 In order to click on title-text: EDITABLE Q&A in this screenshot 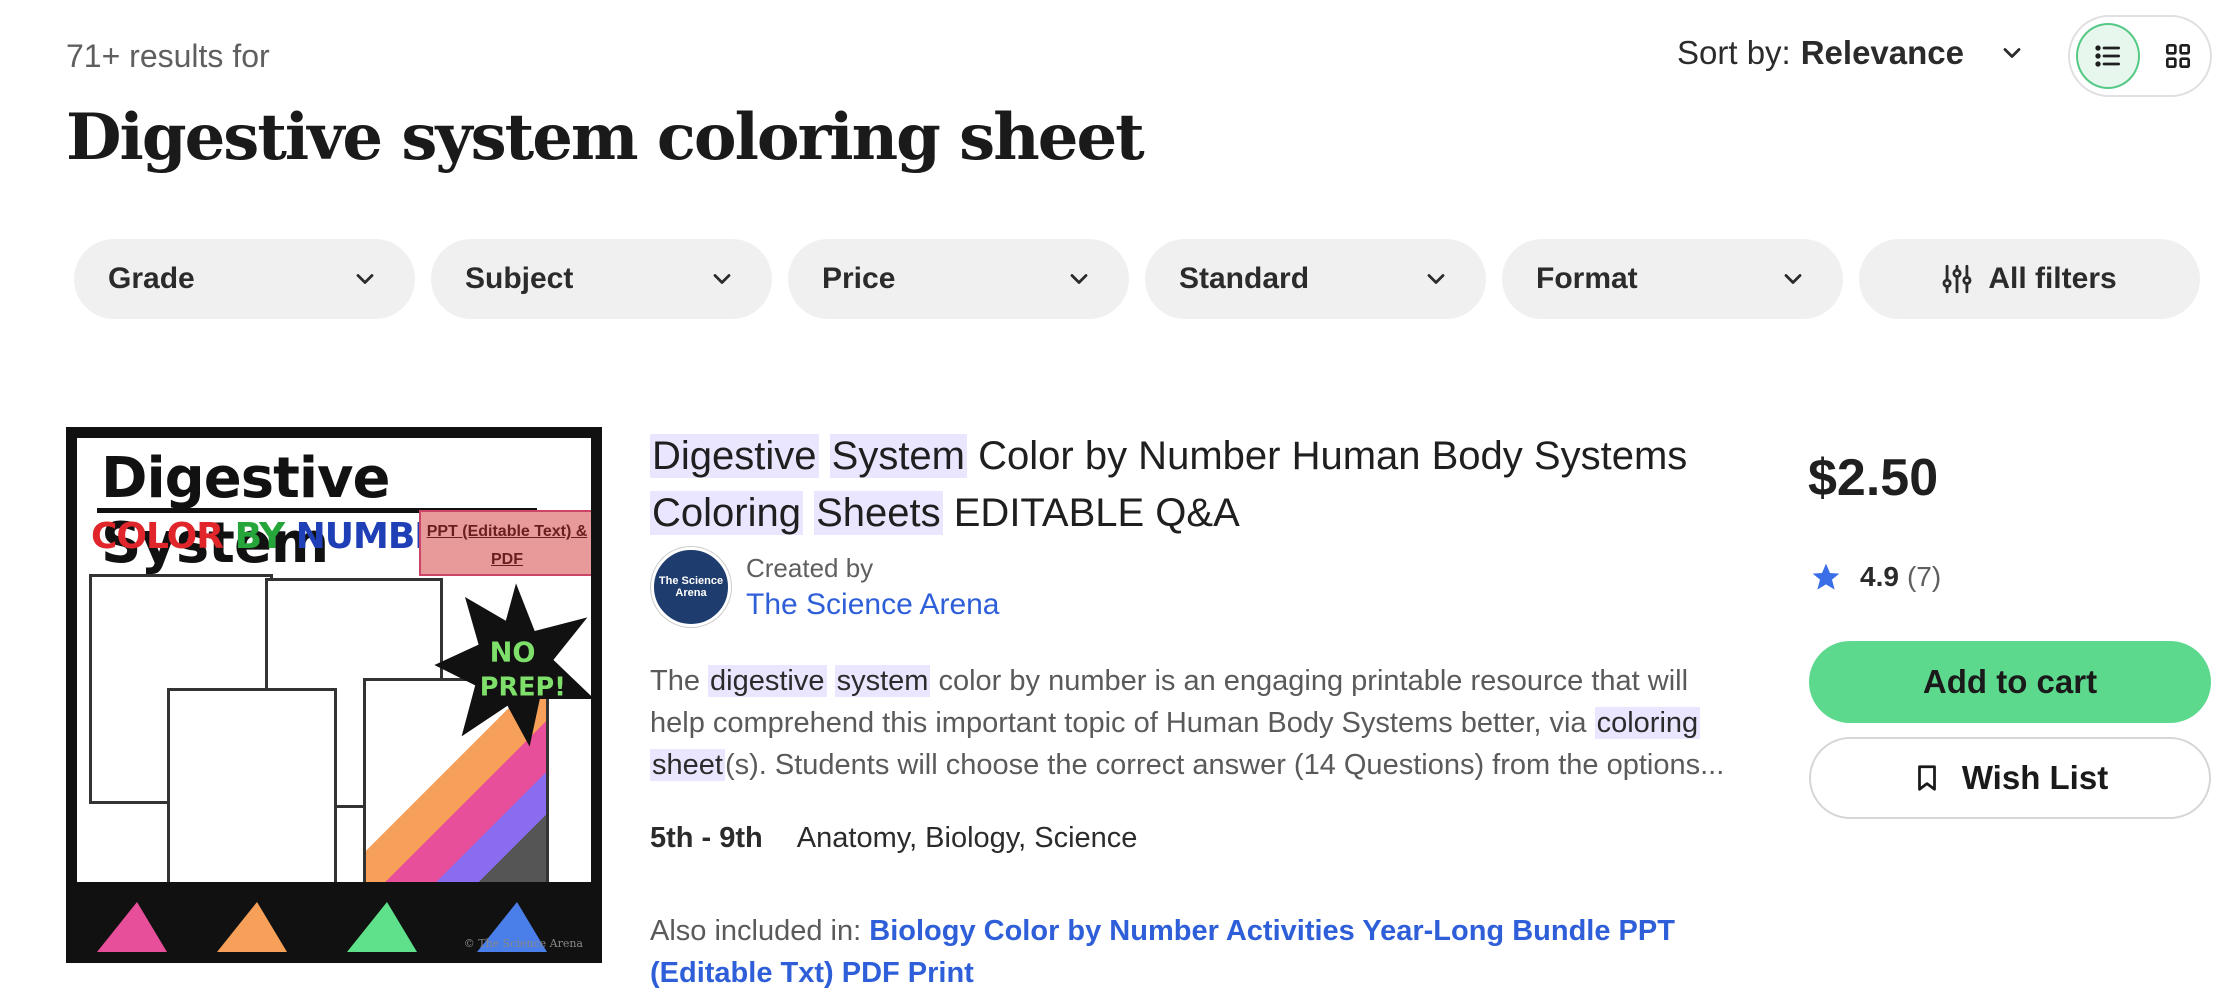, I will do `click(1096, 513)`.